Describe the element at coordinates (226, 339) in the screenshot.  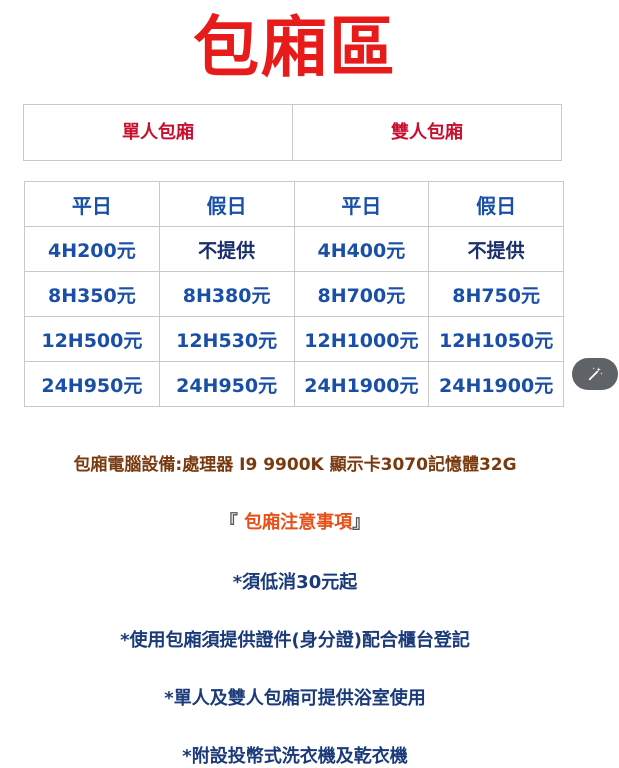
I see `table-cell: 12H530元` at that location.